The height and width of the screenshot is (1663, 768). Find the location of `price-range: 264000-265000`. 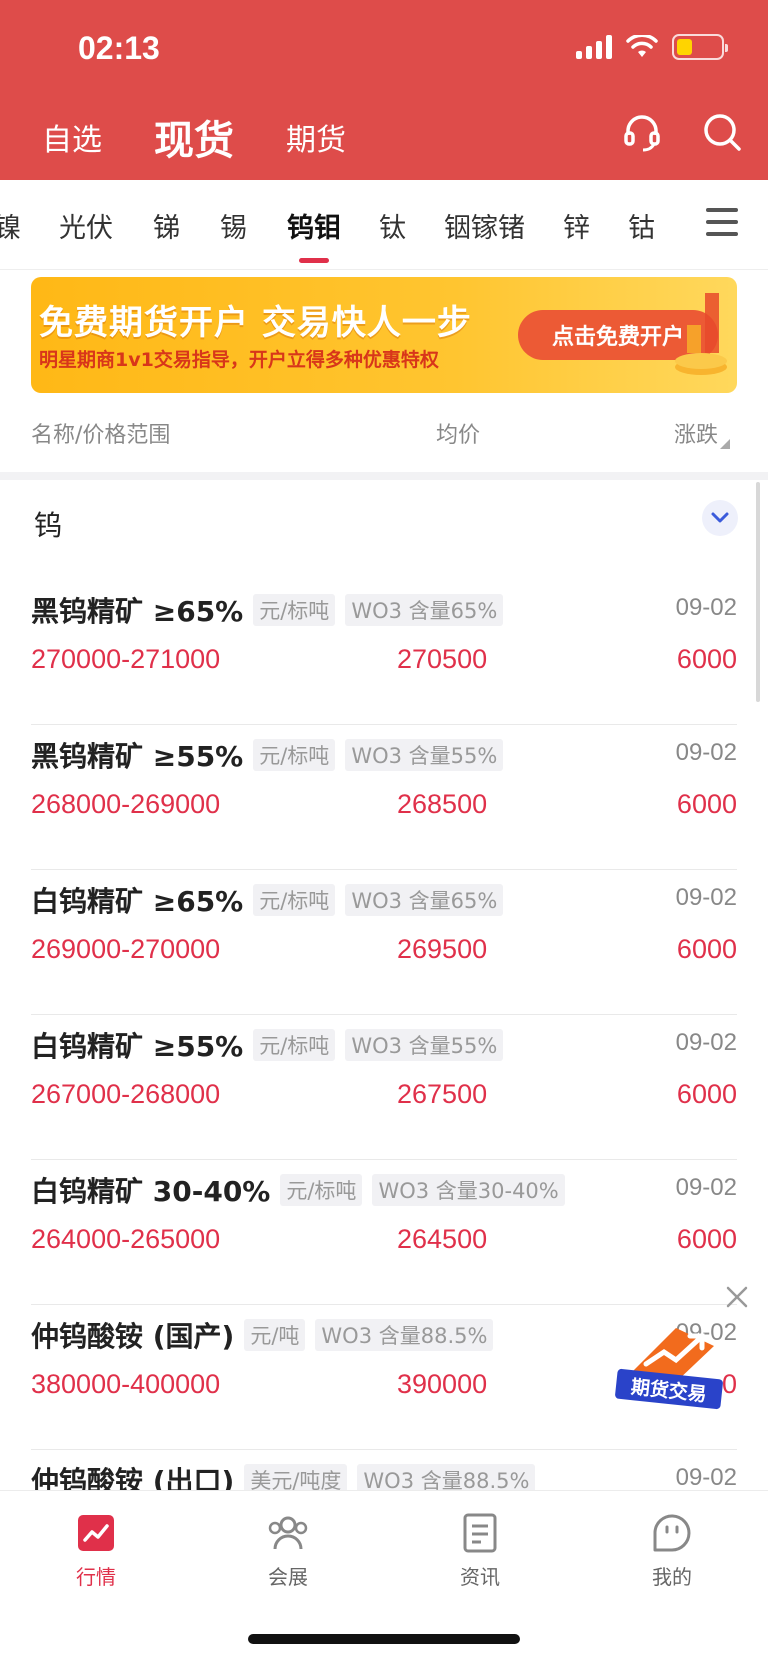

price-range: 264000-265000 is located at coordinates (126, 1239).